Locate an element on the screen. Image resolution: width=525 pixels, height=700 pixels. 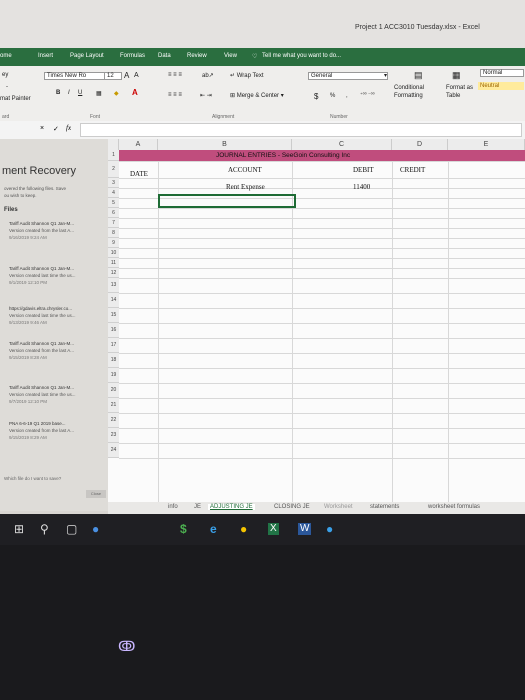
header-date: DATE is located at coordinates (139, 174).